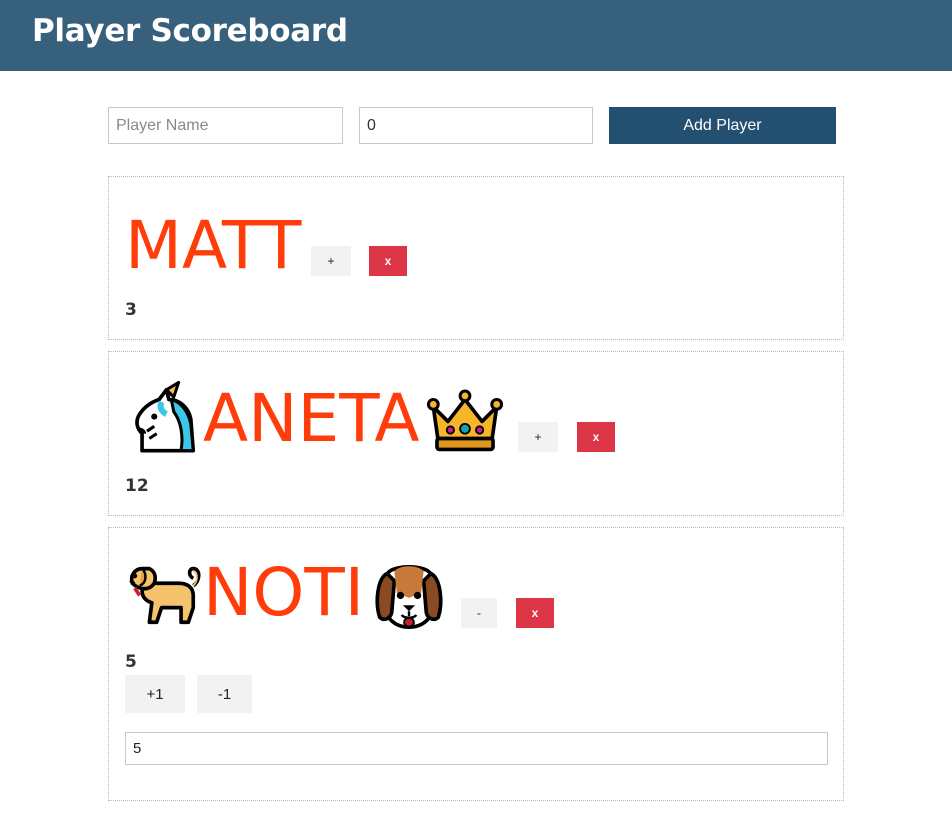  I want to click on player-name: ANETA, so click(311, 418).